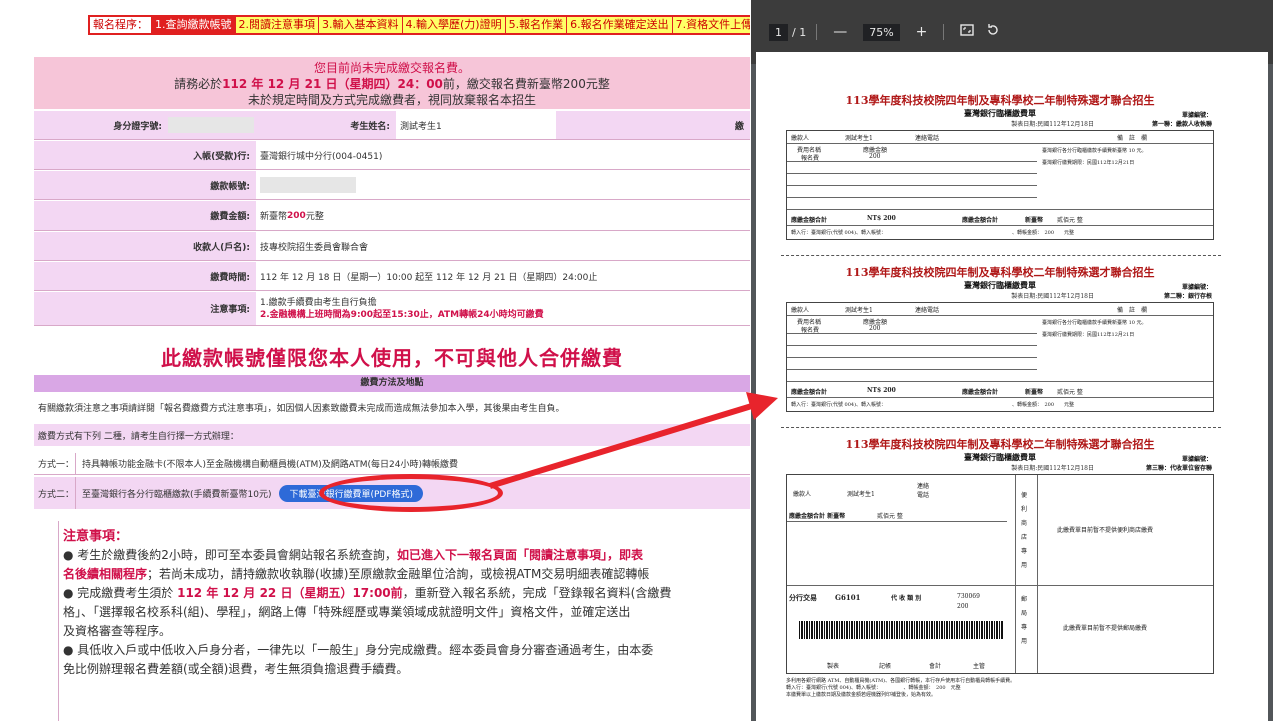 The image size is (1273, 721). What do you see at coordinates (840, 32) in the screenshot?
I see `zoom-out-icon: —` at bounding box center [840, 32].